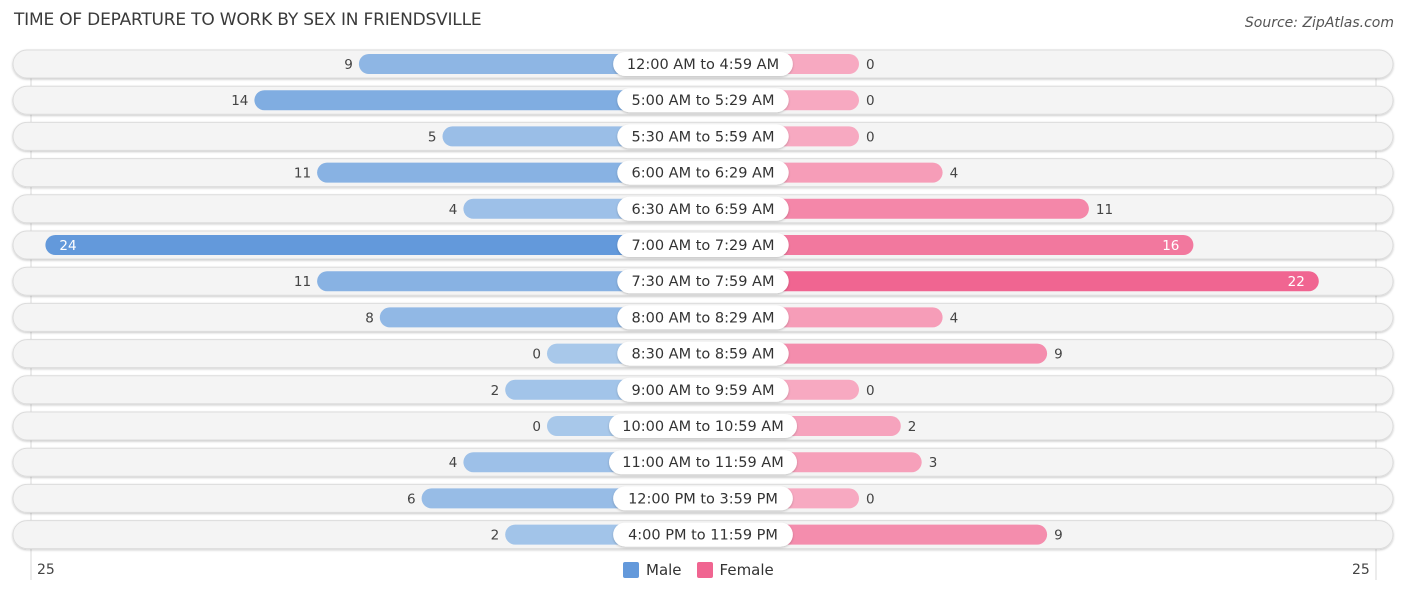 This screenshot has width=1406, height=594. What do you see at coordinates (703, 137) in the screenshot?
I see `category-label: 5:30 AM to 5:59 AM` at bounding box center [703, 137].